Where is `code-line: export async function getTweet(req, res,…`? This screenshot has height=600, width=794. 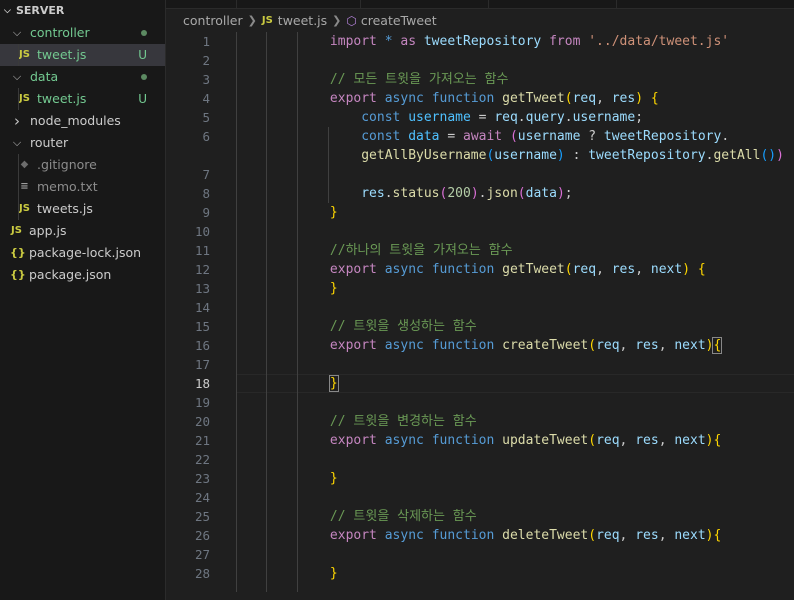
code-line: export async function getTweet(req, res,… is located at coordinates (515, 269).